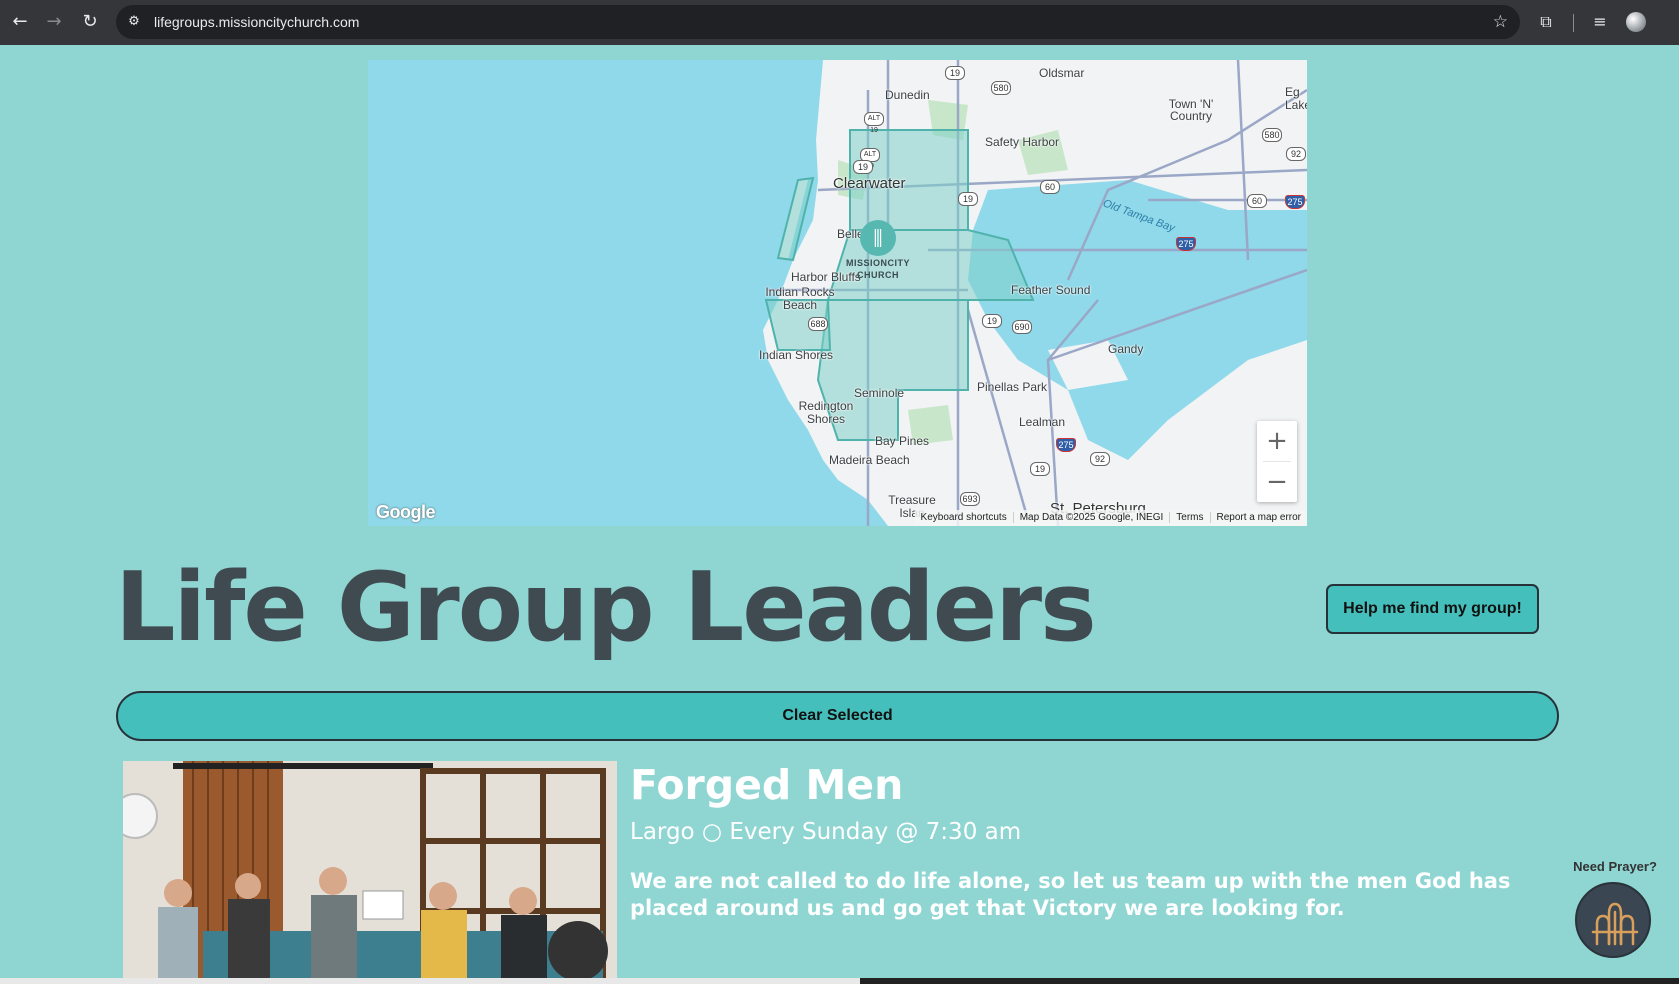 Image resolution: width=1679 pixels, height=984 pixels. What do you see at coordinates (879, 393) in the screenshot?
I see `map-label-seminole: Seminole` at bounding box center [879, 393].